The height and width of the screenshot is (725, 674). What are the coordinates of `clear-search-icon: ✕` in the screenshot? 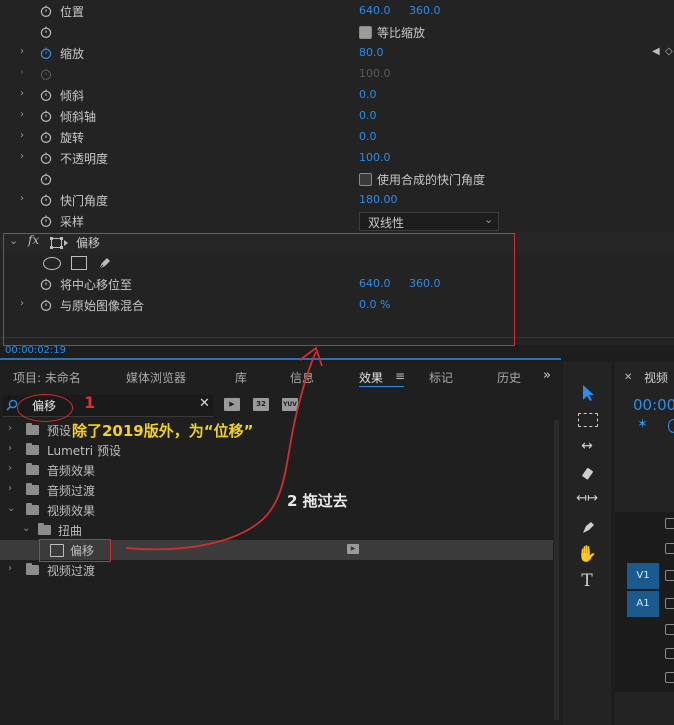 It's located at (204, 403).